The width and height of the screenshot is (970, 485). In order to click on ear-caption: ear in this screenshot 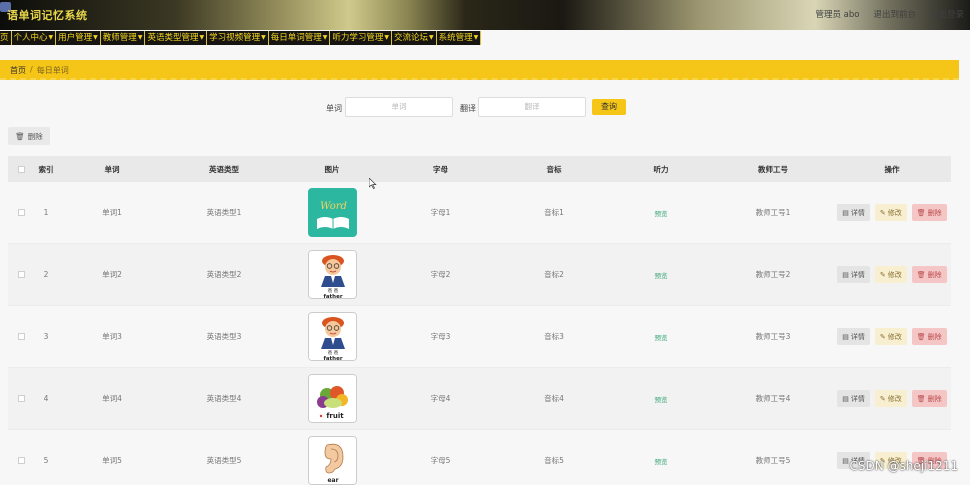, I will do `click(332, 480)`.